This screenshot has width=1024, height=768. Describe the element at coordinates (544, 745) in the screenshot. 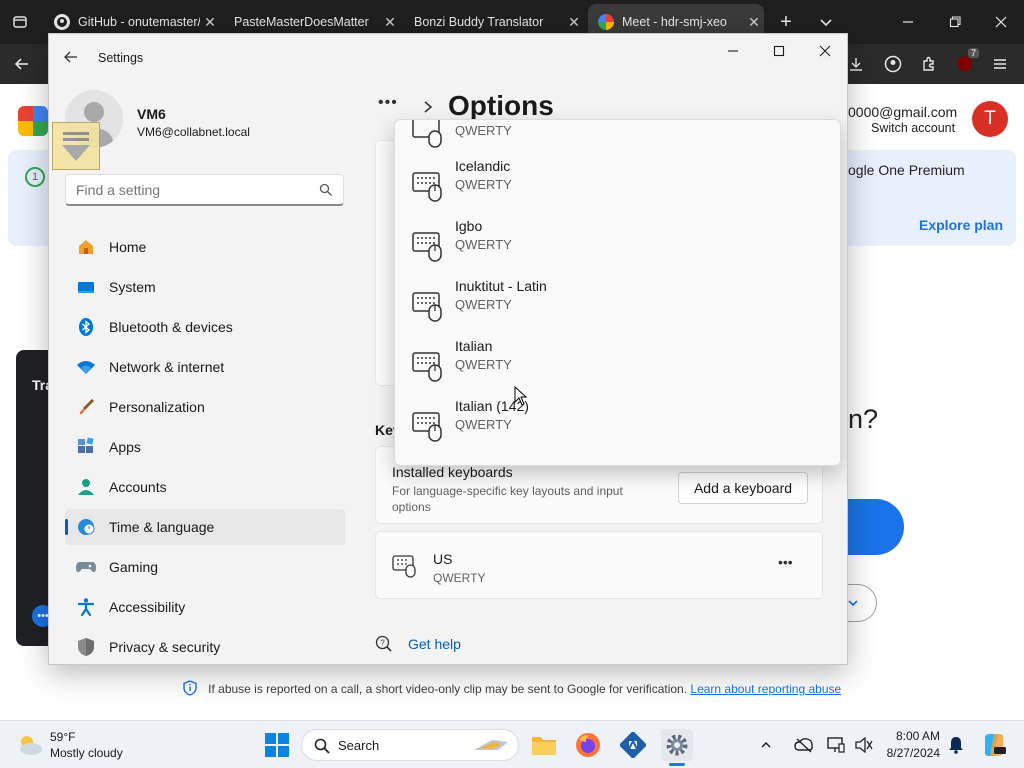

I see `file-explorer-icon` at that location.